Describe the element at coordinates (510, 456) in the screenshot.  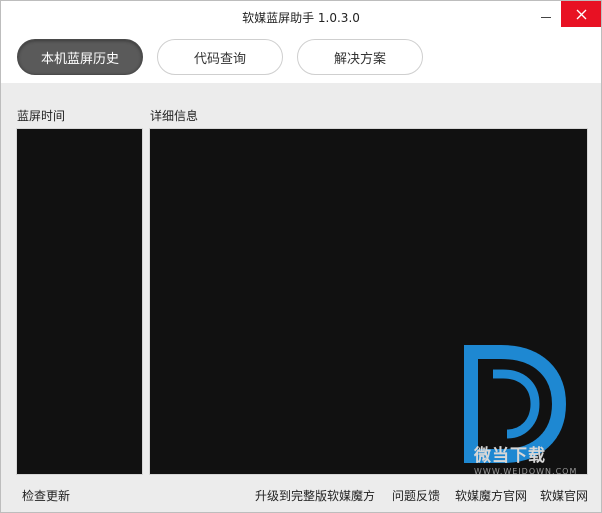
I see `watermark-text: 微当下载` at that location.